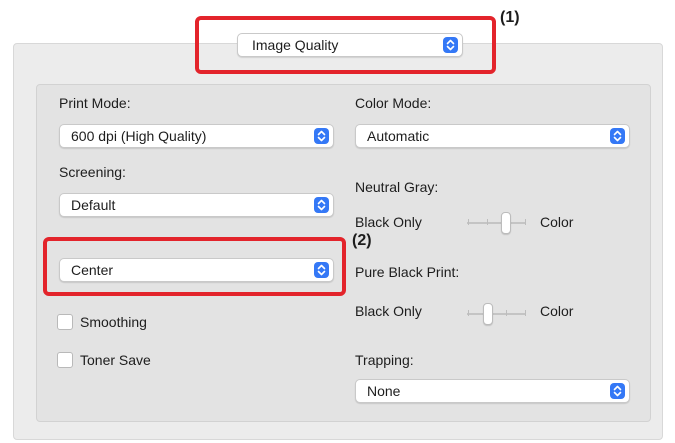 The image size is (675, 443). What do you see at coordinates (492, 136) in the screenshot?
I see `color-mode-popup: Automatic` at bounding box center [492, 136].